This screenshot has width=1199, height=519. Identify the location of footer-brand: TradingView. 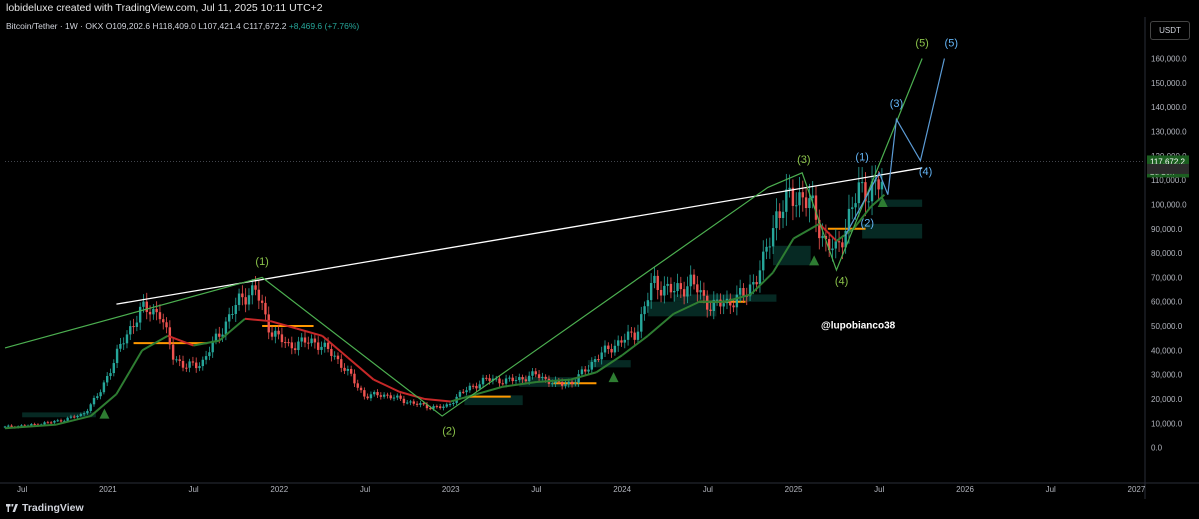
(53, 508).